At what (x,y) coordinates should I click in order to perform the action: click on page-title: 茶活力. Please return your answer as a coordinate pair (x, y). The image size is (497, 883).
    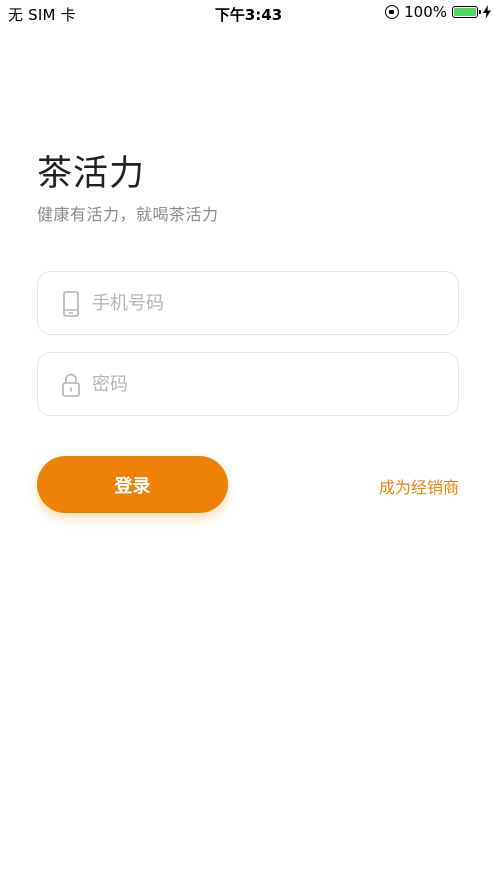
    Looking at the image, I should click on (91, 174).